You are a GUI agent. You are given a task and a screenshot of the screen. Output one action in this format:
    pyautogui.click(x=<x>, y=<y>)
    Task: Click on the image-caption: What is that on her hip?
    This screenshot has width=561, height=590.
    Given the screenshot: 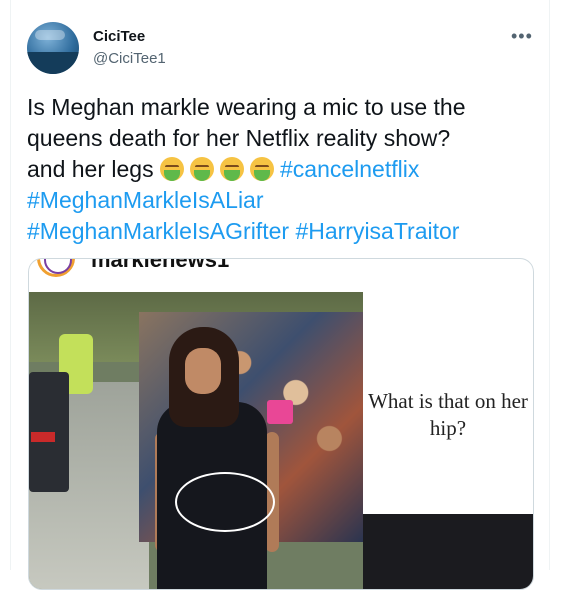 What is the action you would take?
    pyautogui.click(x=448, y=414)
    